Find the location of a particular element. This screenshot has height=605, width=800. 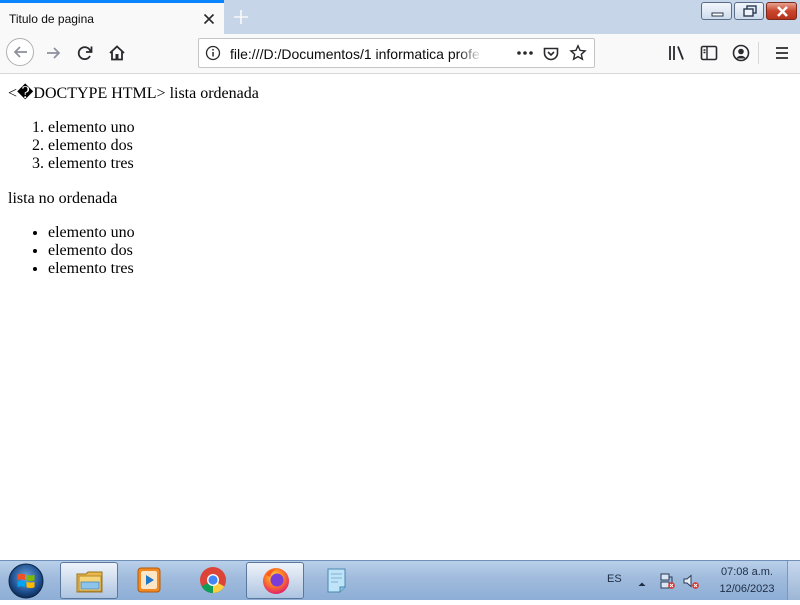

chrome-icon is located at coordinates (213, 580).